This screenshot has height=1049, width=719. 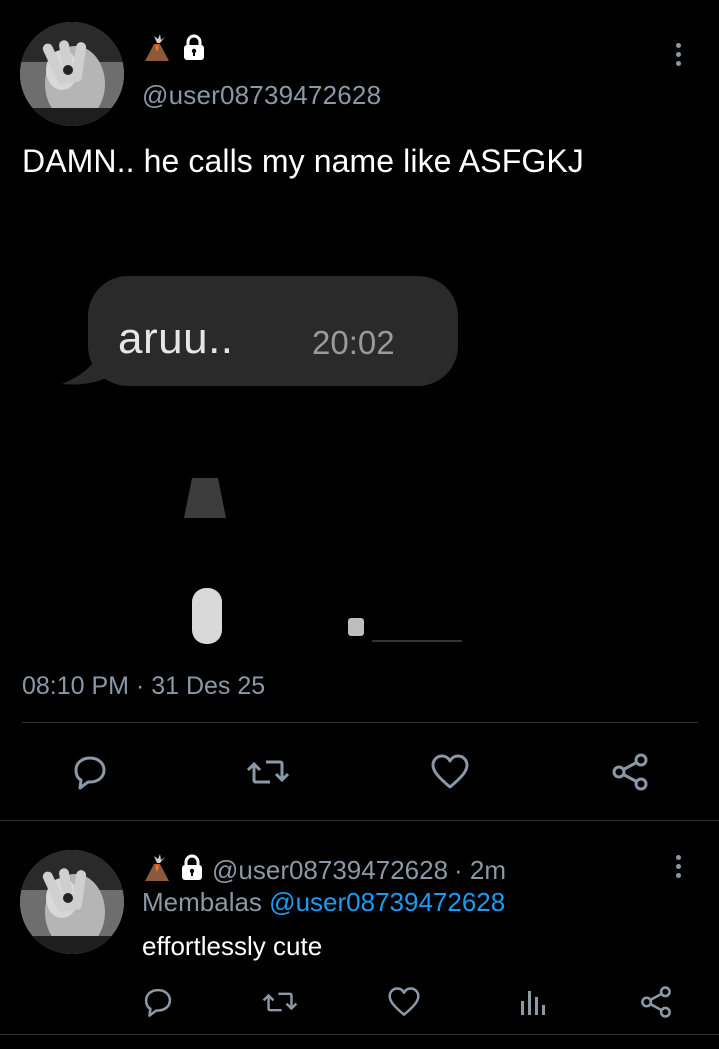 I want to click on reply-reply-button, so click(x=158, y=1002).